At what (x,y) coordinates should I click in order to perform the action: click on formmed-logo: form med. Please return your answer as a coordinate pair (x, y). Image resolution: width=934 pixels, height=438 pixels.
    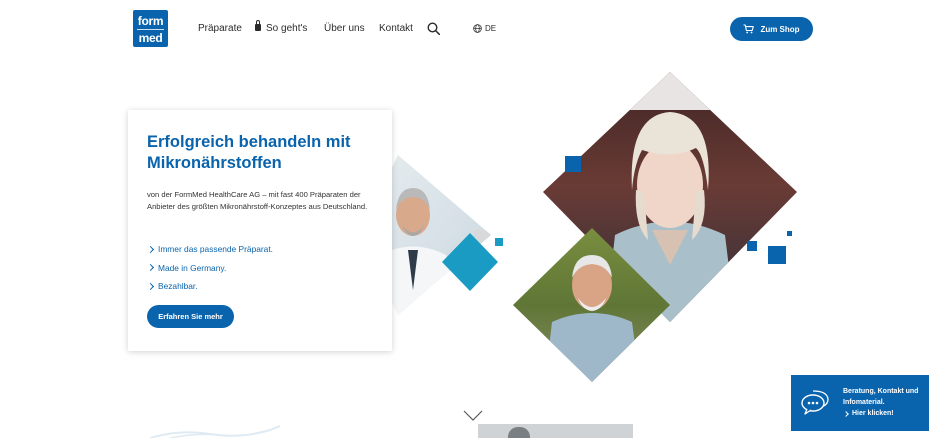
    Looking at the image, I should click on (150, 28).